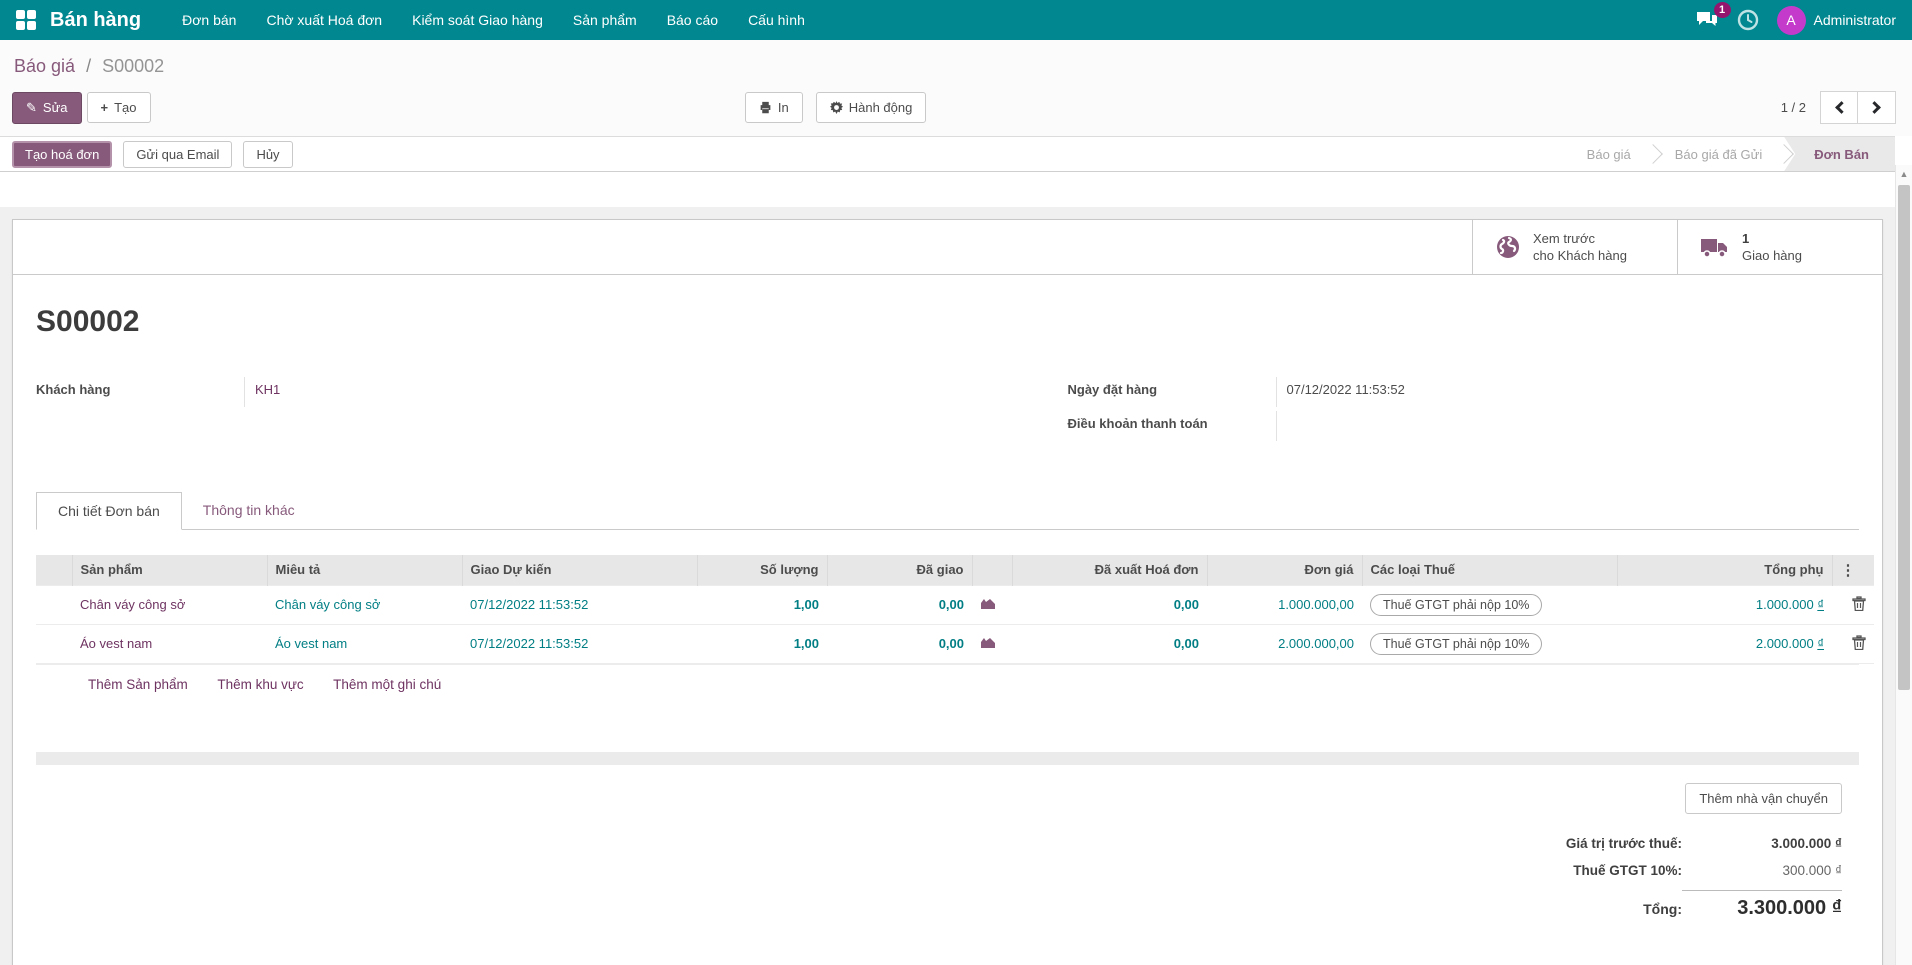  I want to click on stage-quotation-sent: Báo giá đã Gửi, so click(1724, 154).